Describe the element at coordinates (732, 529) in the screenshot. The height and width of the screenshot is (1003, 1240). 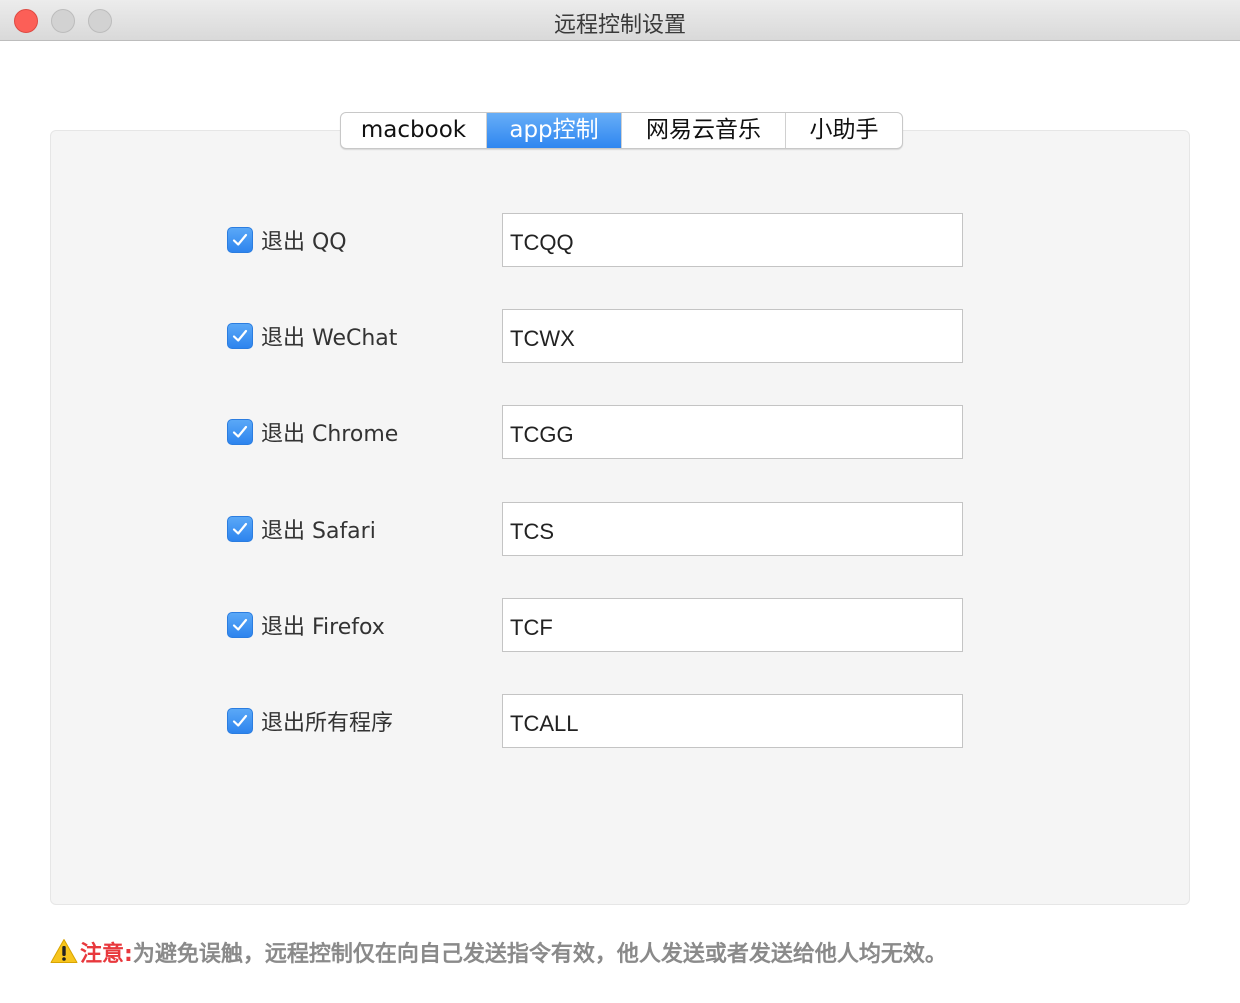
I see `quit-safari-command-input` at that location.